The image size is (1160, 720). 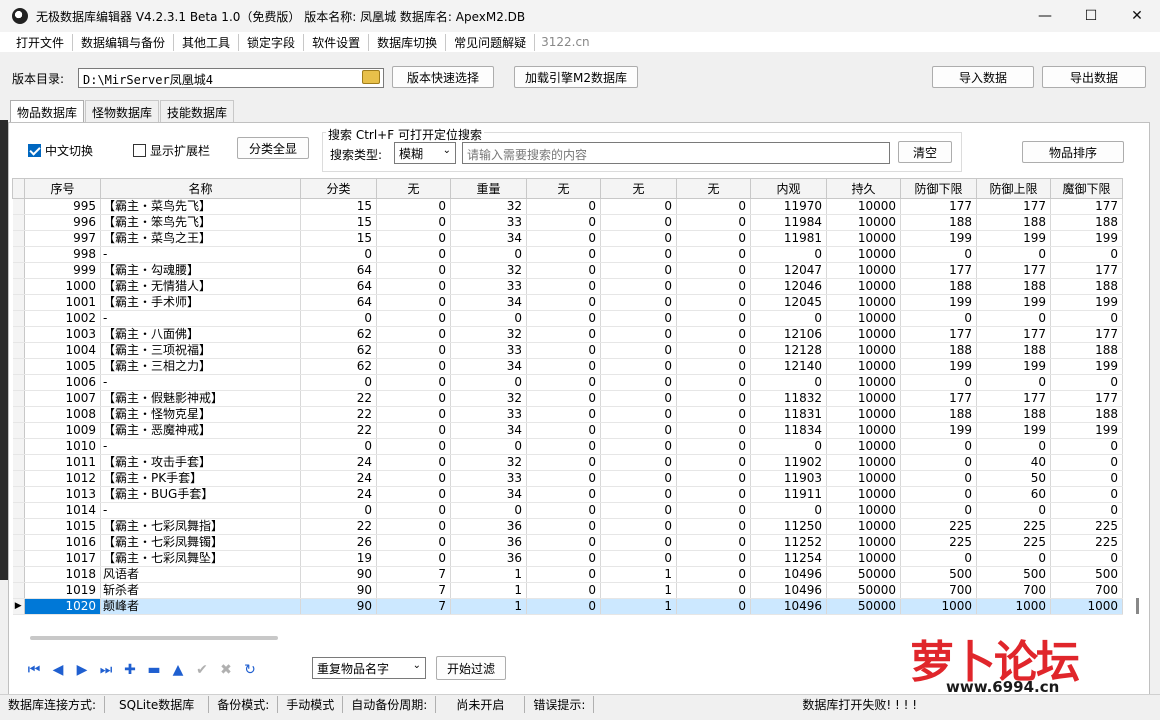 What do you see at coordinates (200, 590) in the screenshot?
I see `table-cell: 斩杀者` at bounding box center [200, 590].